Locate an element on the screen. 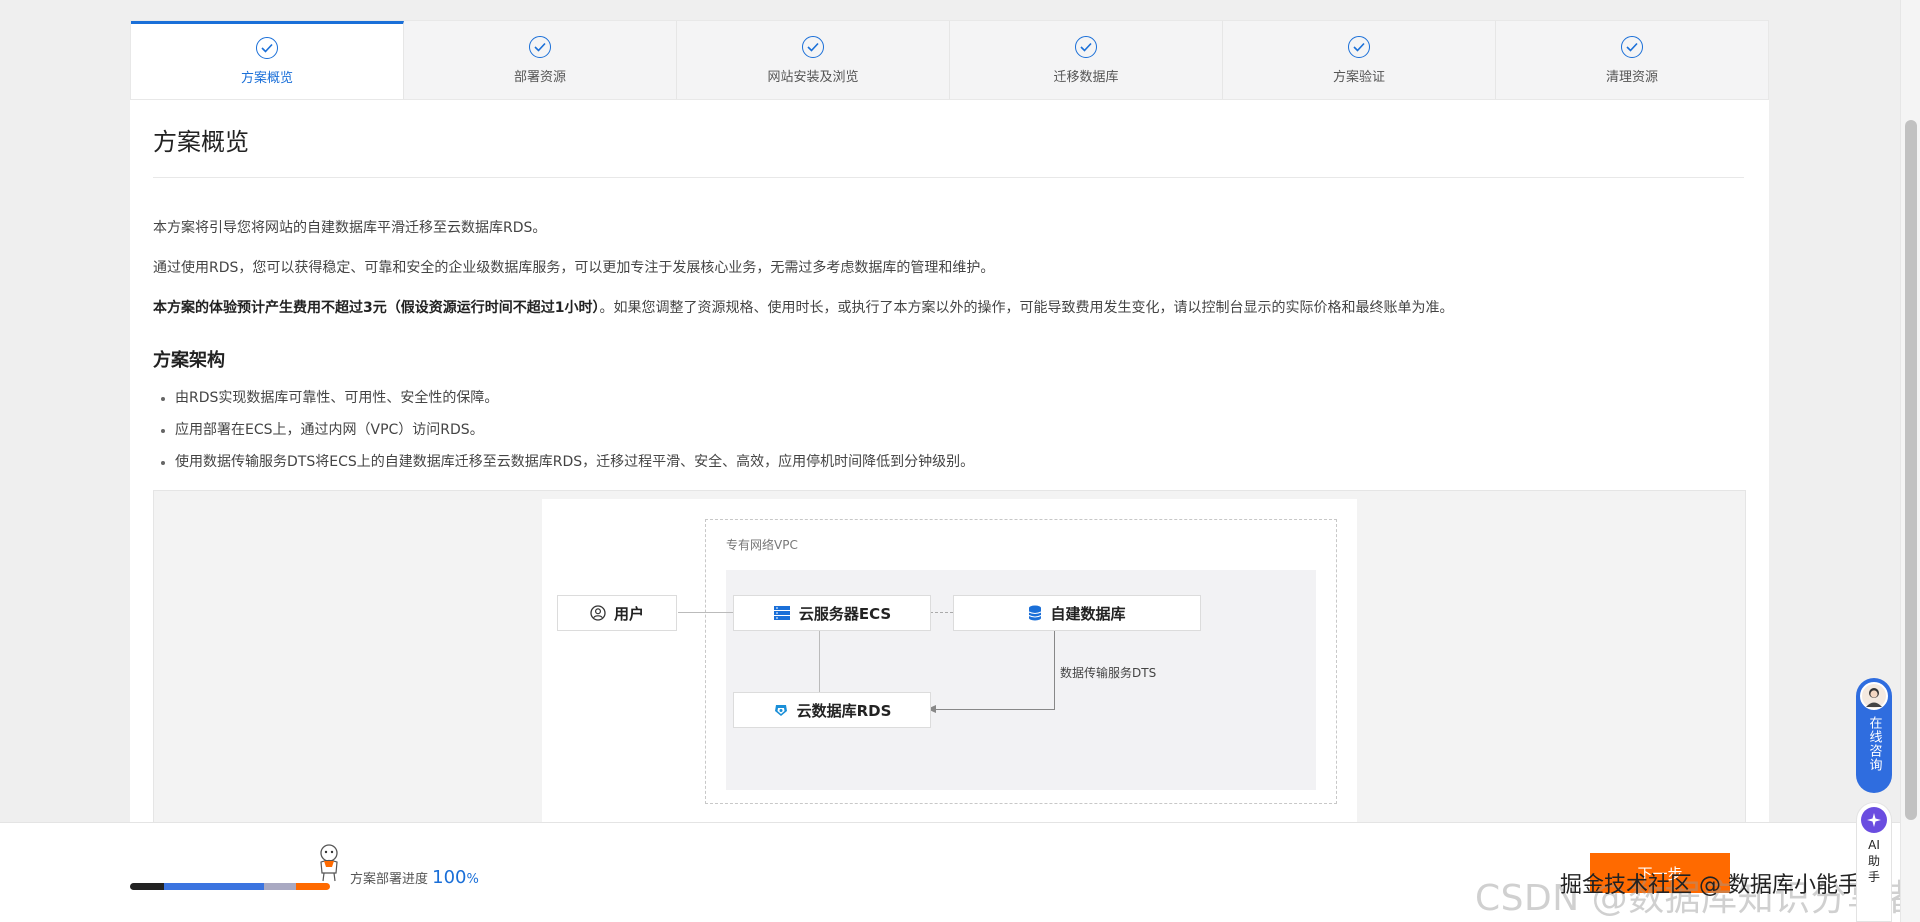 The image size is (1920, 922). scrollbar-thumb is located at coordinates (1911, 470).